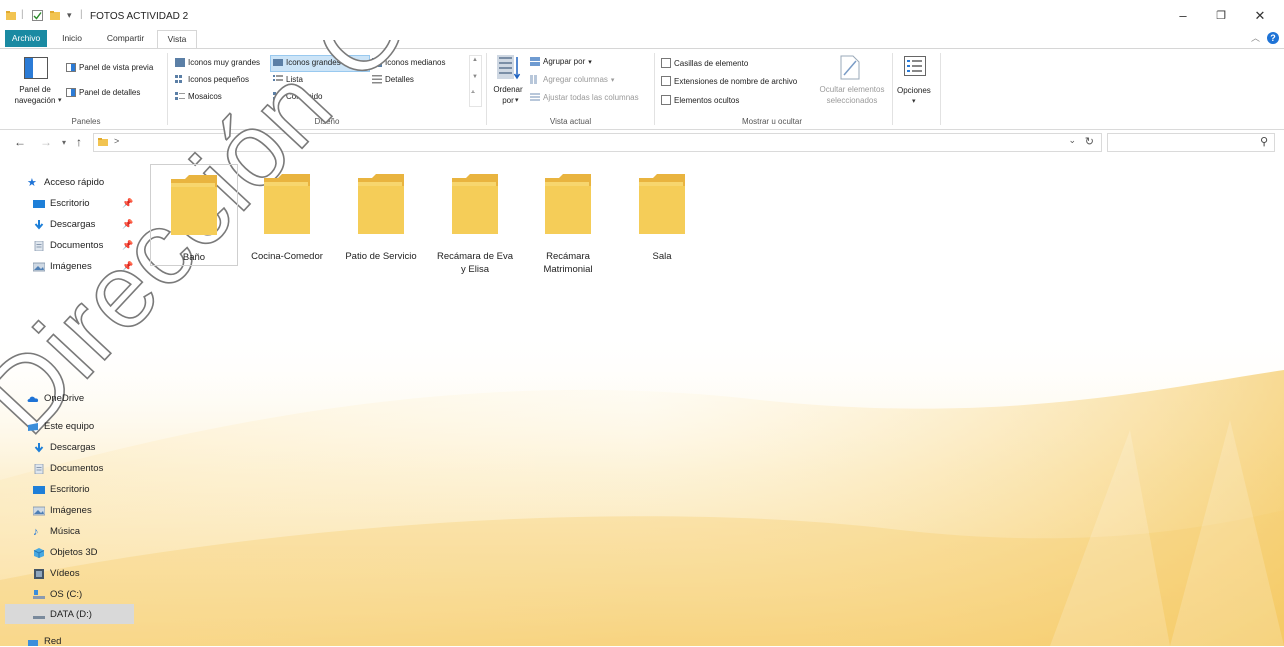 This screenshot has width=1284, height=647. What do you see at coordinates (1255, 37) in the screenshot?
I see `collapse-ribbon-icon: ︿` at bounding box center [1255, 37].